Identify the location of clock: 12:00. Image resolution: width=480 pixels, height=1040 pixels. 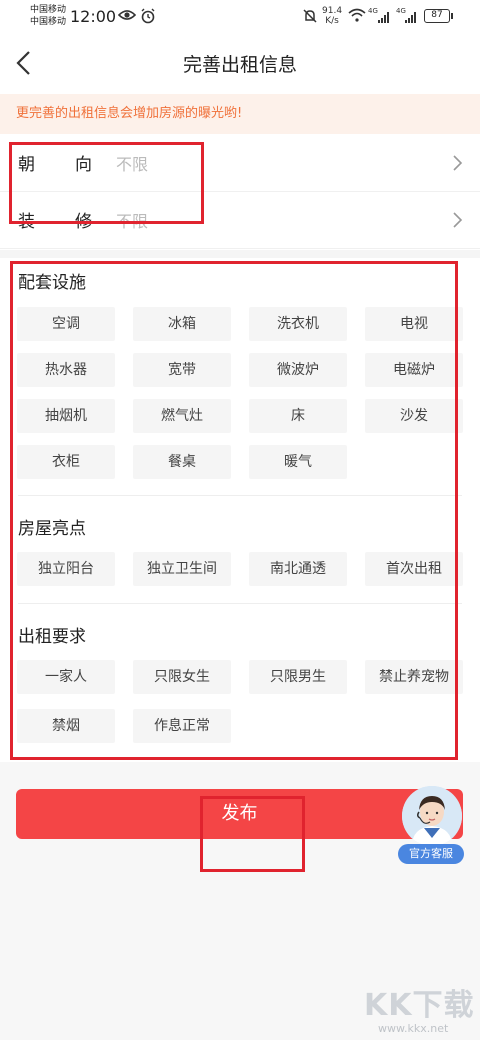
(93, 16).